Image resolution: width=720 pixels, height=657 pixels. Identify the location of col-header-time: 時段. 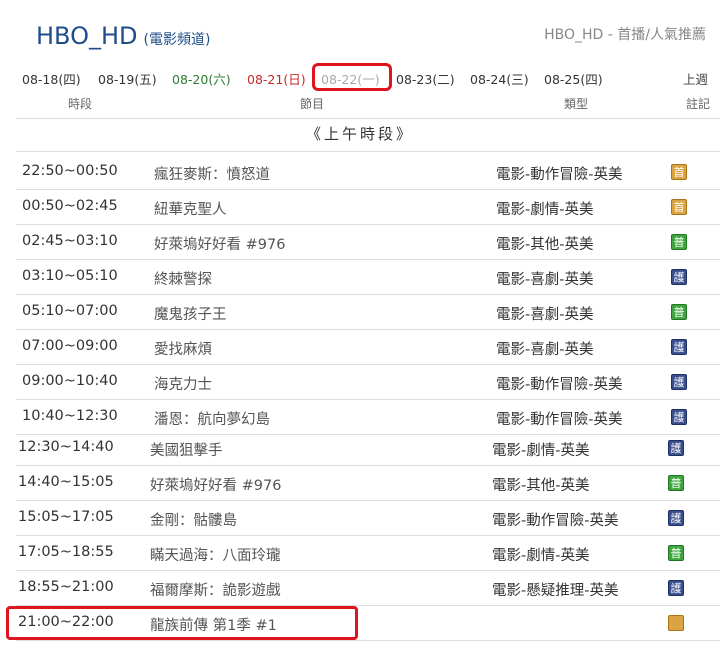
(80, 104).